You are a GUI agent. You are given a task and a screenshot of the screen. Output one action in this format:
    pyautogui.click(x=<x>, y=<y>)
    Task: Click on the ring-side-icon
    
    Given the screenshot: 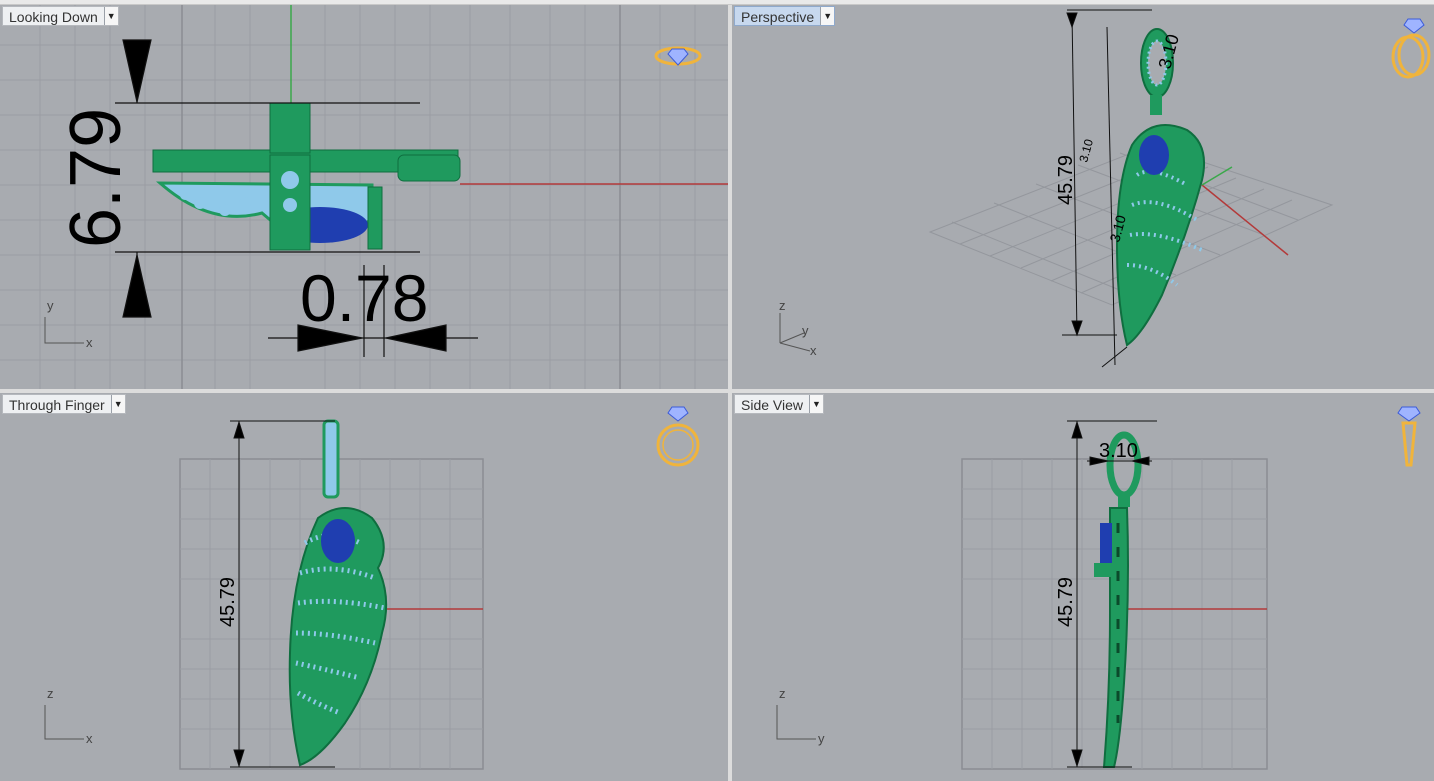 What is the action you would take?
    pyautogui.click(x=1409, y=438)
    